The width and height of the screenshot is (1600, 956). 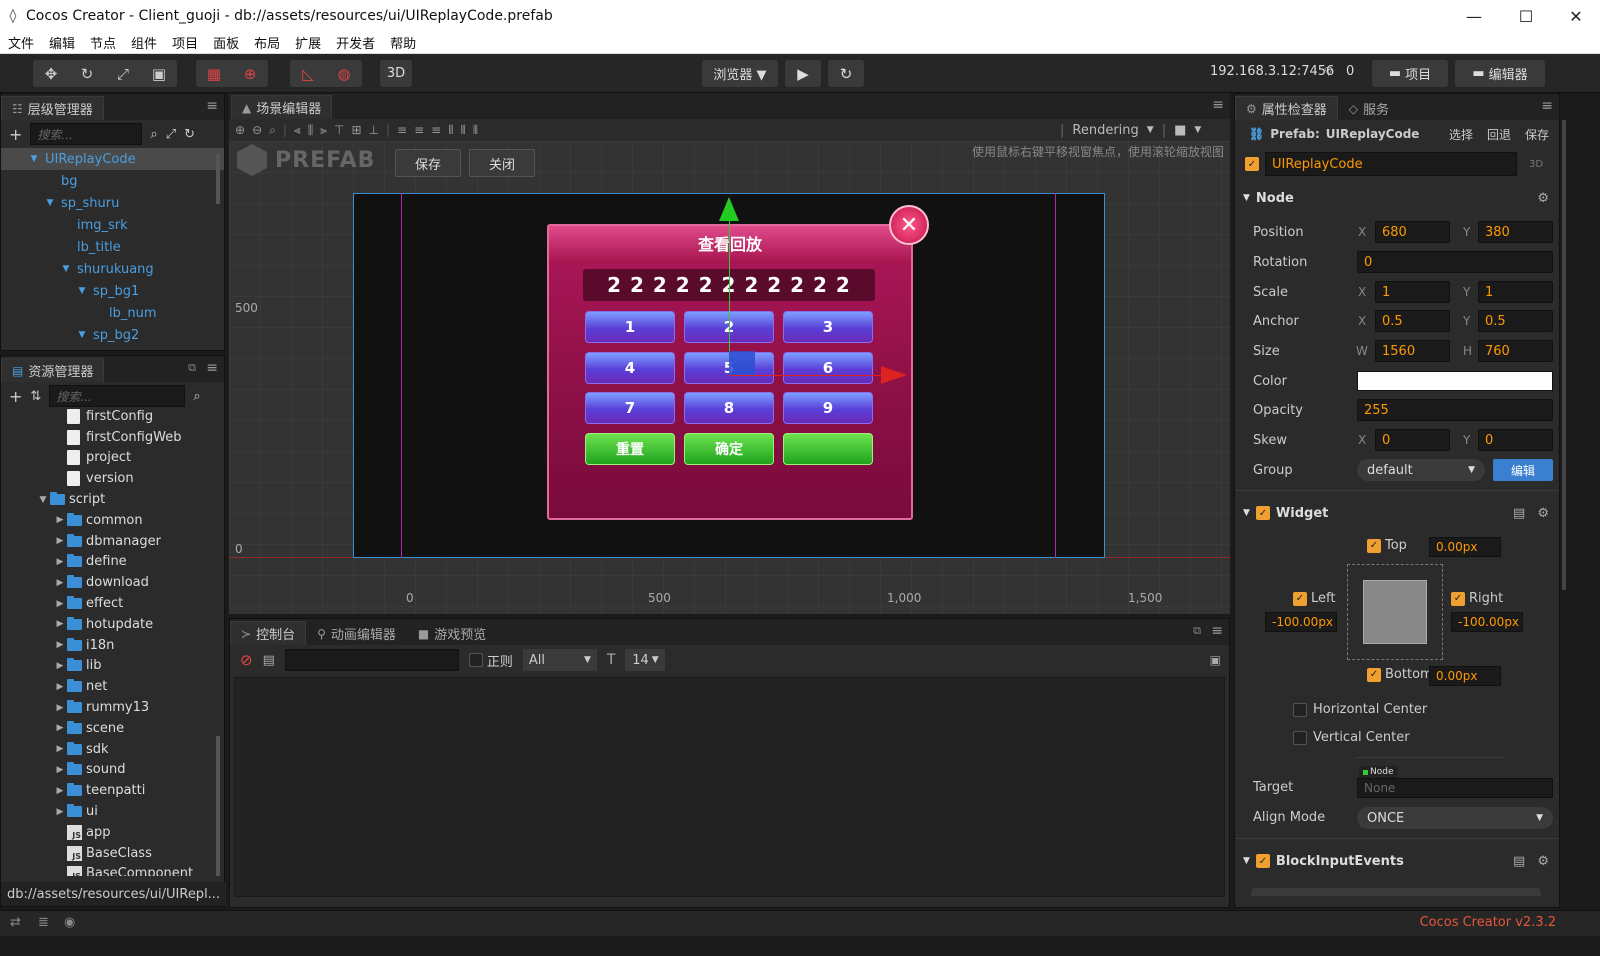 What do you see at coordinates (43, 922) in the screenshot?
I see `database-icon: ≣` at bounding box center [43, 922].